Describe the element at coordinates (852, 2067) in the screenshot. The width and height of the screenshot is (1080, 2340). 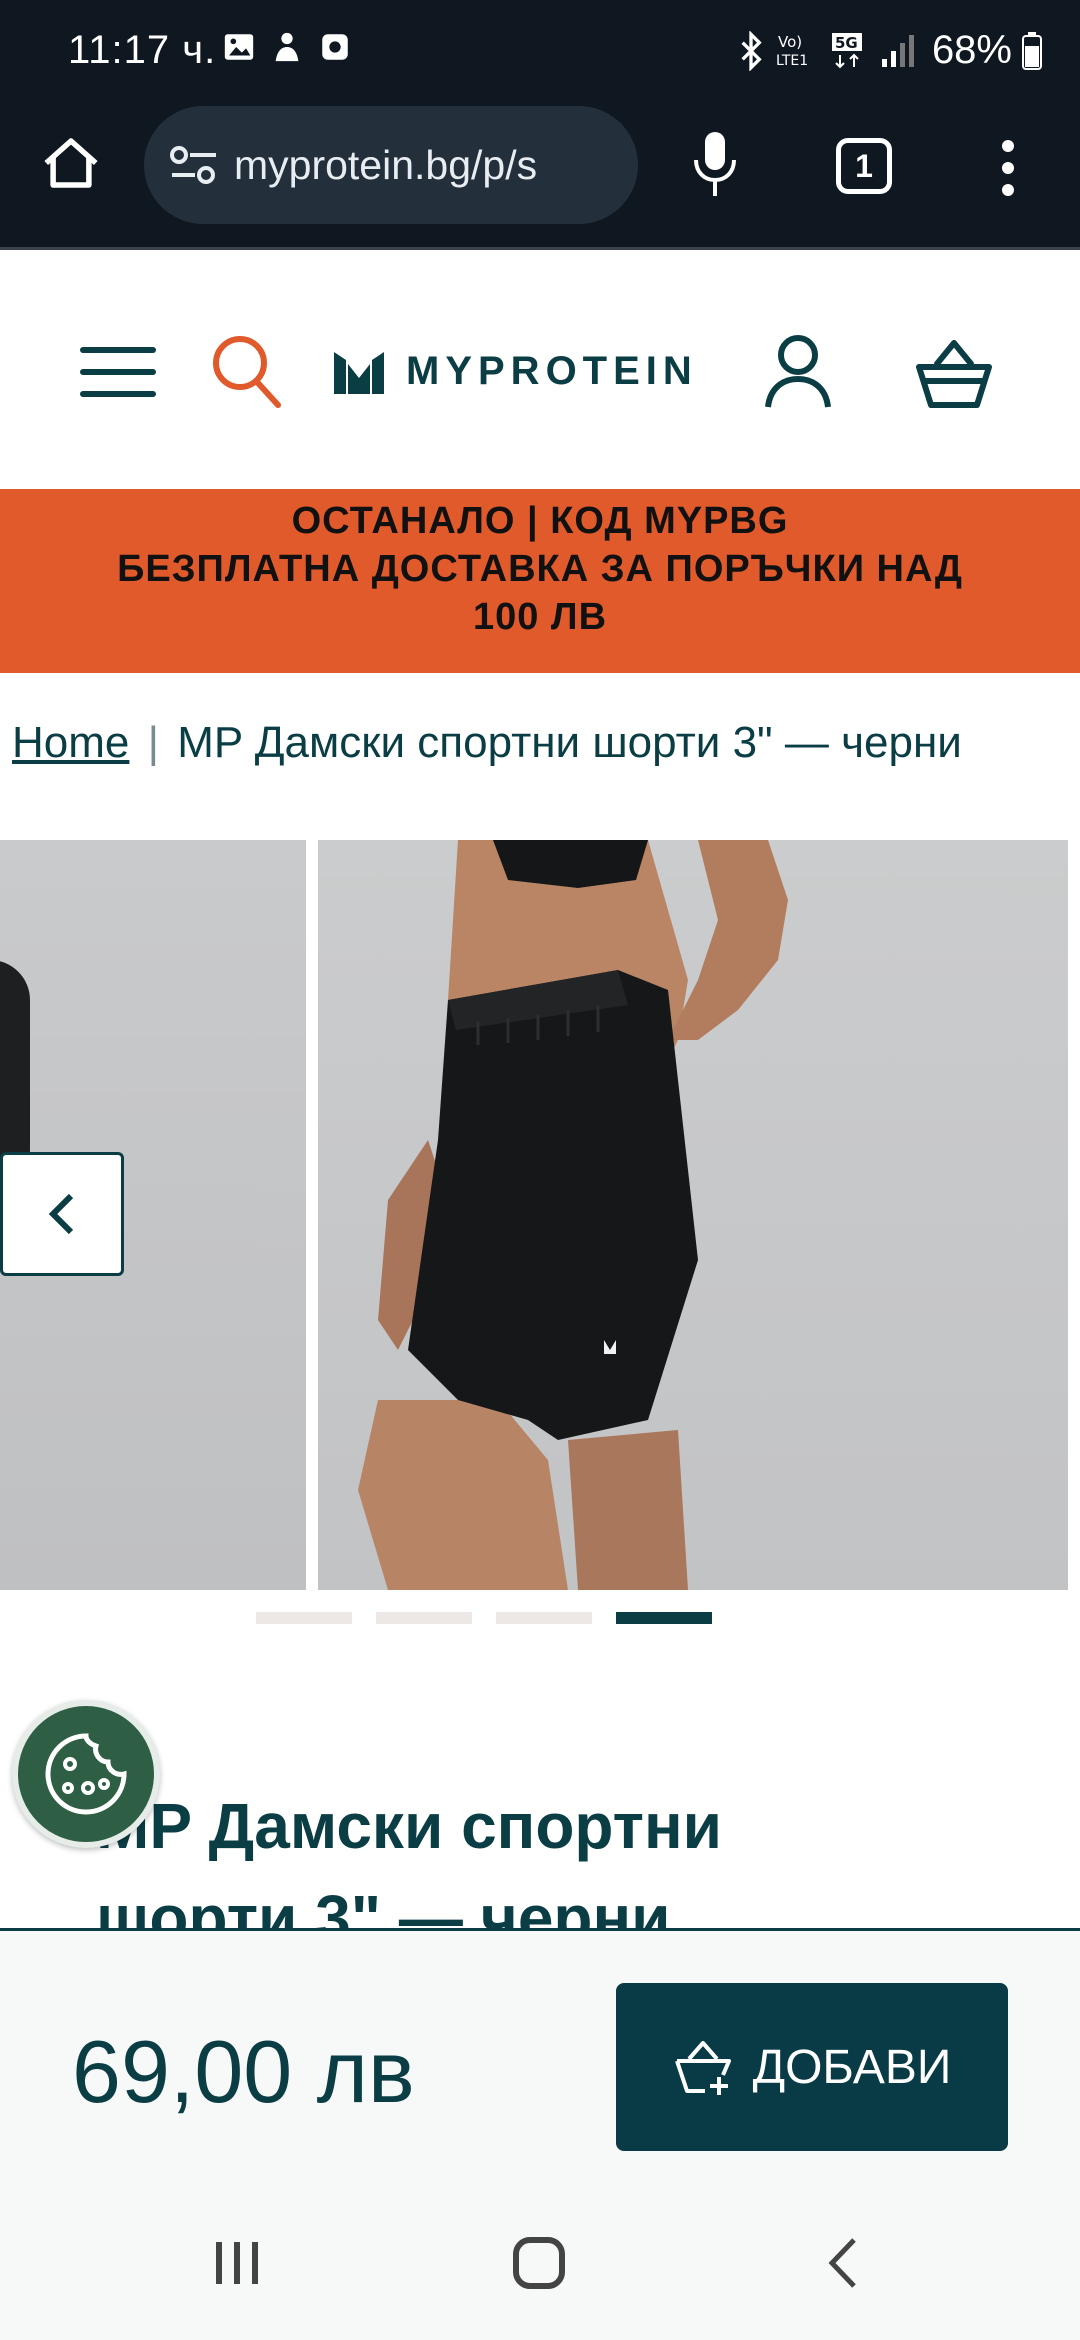
I see `add-to-basket-label: ДОБАВИ` at that location.